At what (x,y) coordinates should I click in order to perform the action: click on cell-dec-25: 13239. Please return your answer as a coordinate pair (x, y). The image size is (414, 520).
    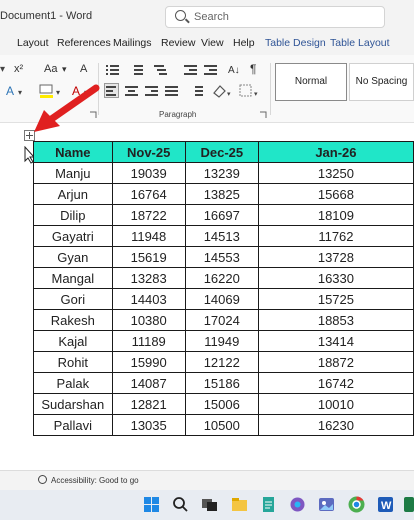
    Looking at the image, I should click on (221, 173).